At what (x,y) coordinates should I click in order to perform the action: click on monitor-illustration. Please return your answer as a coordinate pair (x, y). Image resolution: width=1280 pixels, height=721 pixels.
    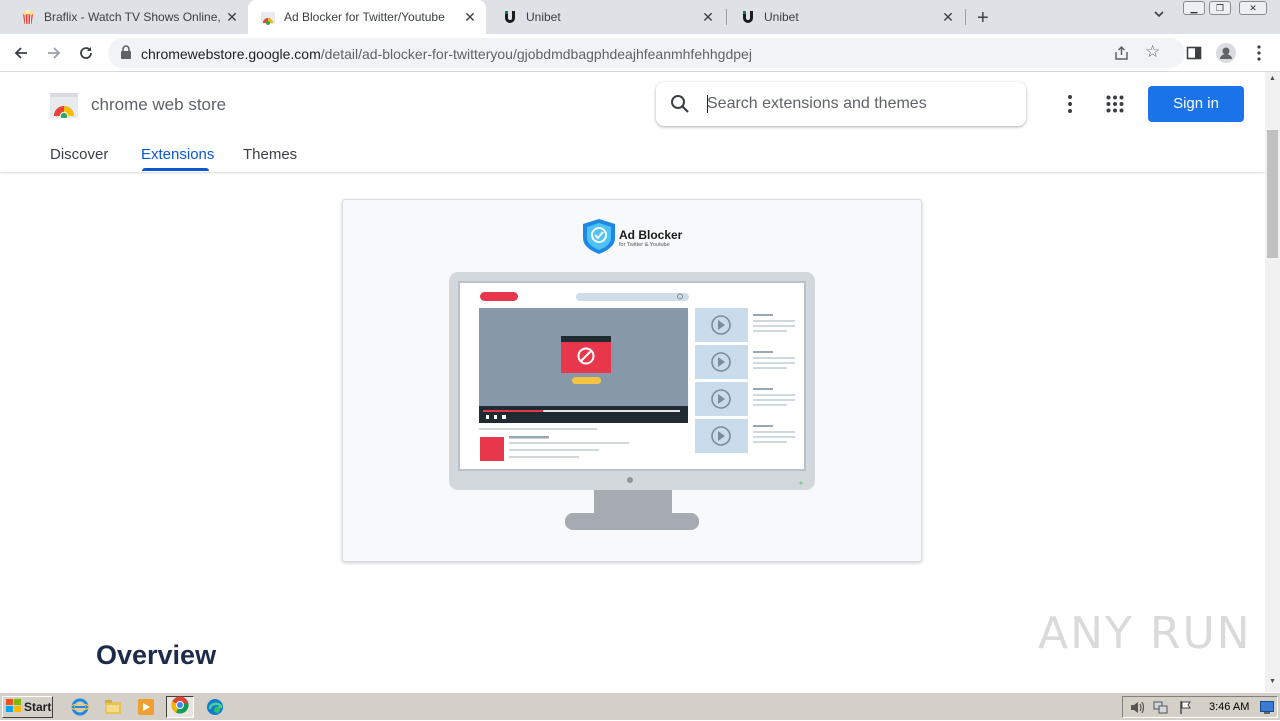
    Looking at the image, I should click on (632, 401).